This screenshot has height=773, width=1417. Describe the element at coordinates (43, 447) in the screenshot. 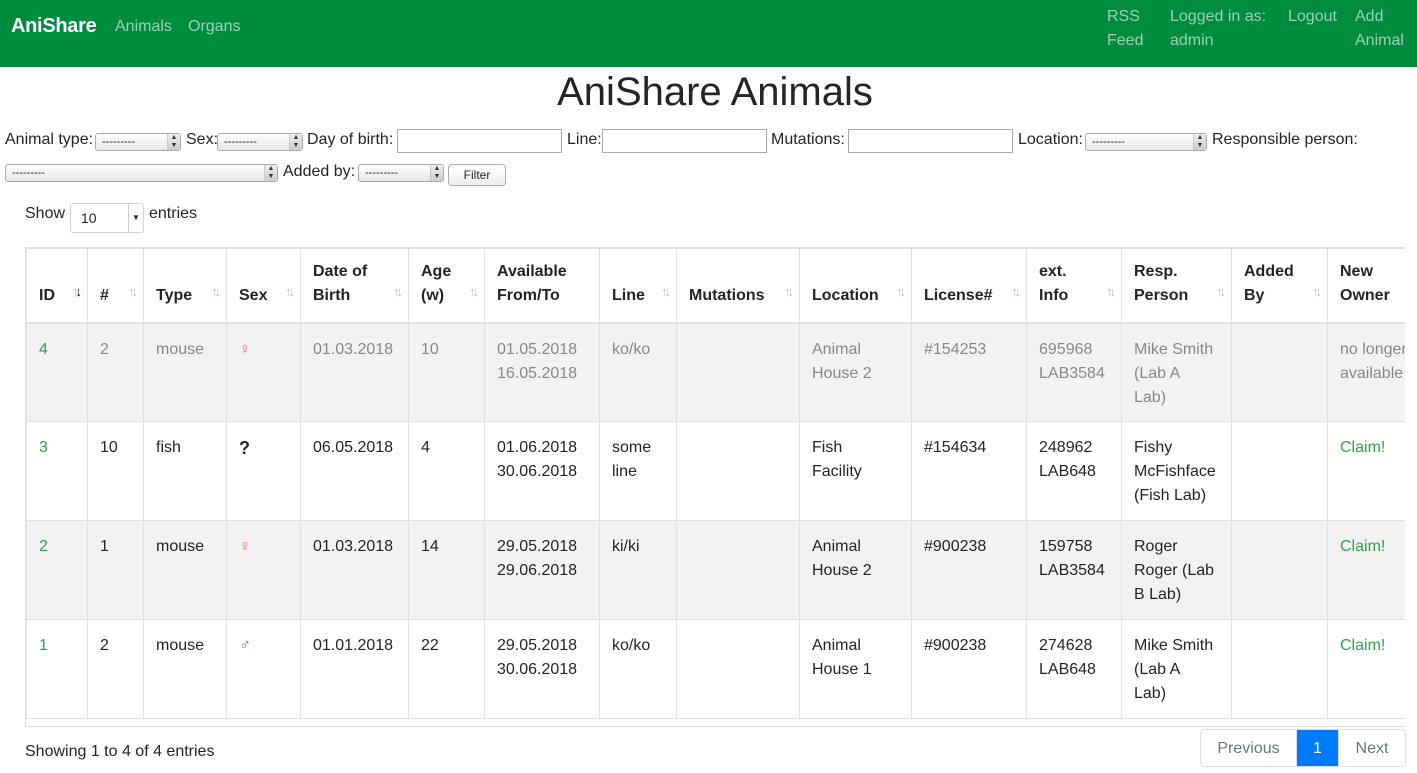

I see `animal-id-link: 3` at that location.